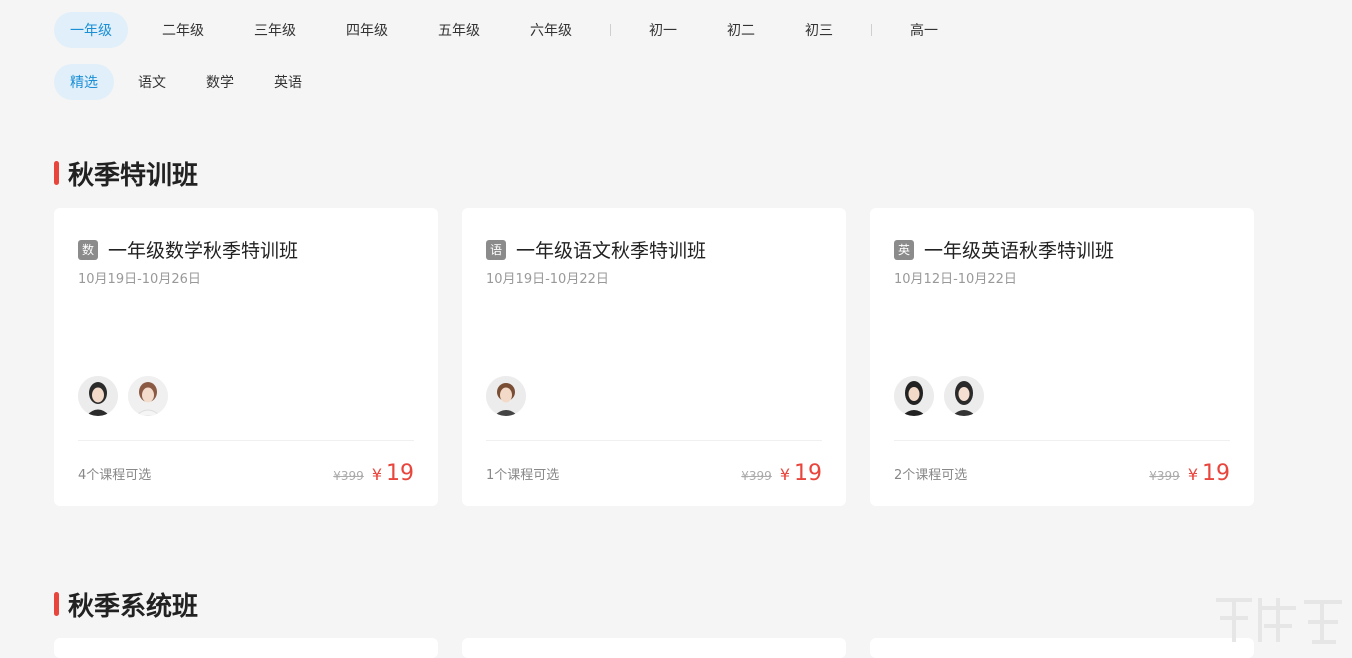 The image size is (1352, 658). I want to click on grade-tab-2: 二年级, so click(183, 30).